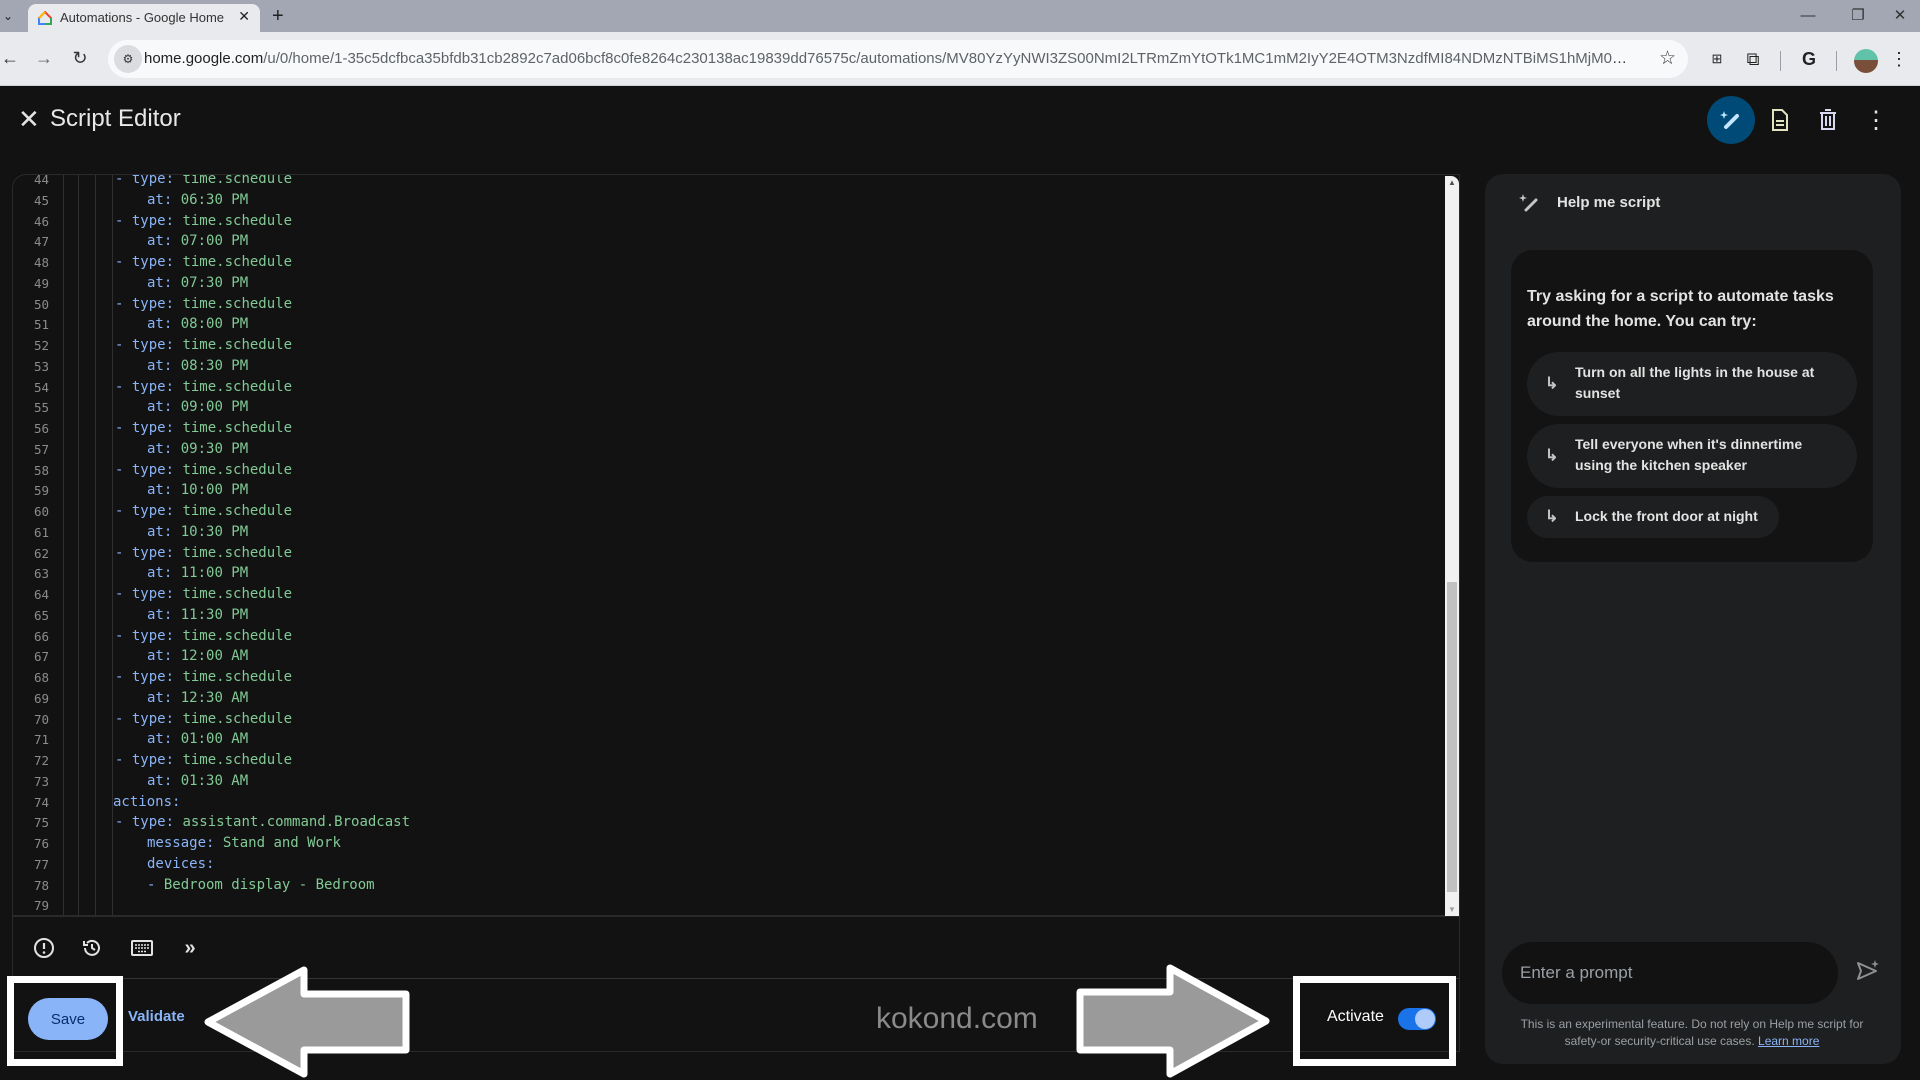 This screenshot has height=1080, width=1920. What do you see at coordinates (41, 574) in the screenshot?
I see `line-number: 63` at bounding box center [41, 574].